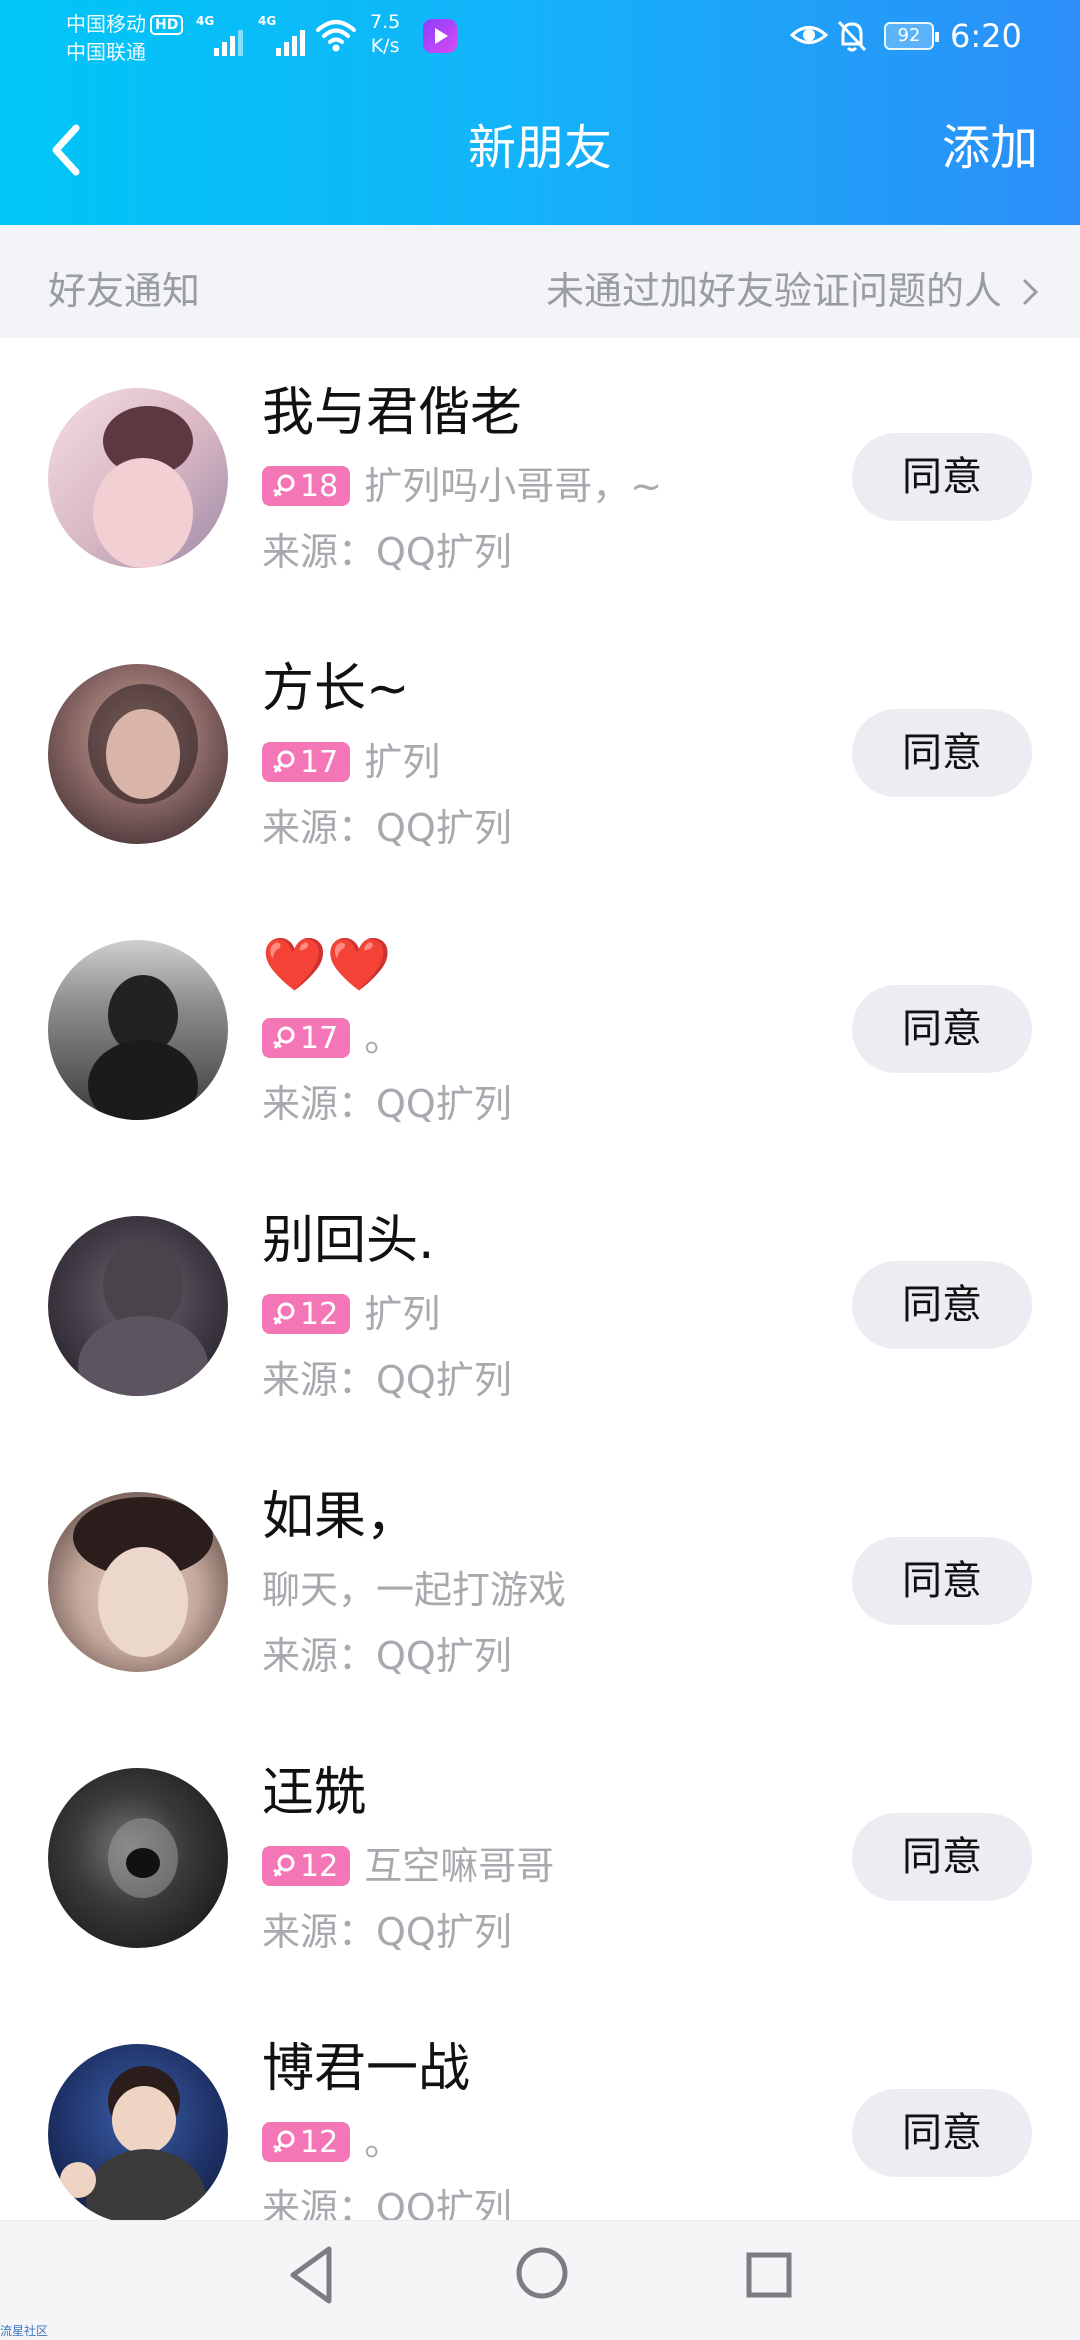  What do you see at coordinates (540, 281) in the screenshot?
I see `friend-notice-bar: 好友通知 未通过加好友验证问题的人` at bounding box center [540, 281].